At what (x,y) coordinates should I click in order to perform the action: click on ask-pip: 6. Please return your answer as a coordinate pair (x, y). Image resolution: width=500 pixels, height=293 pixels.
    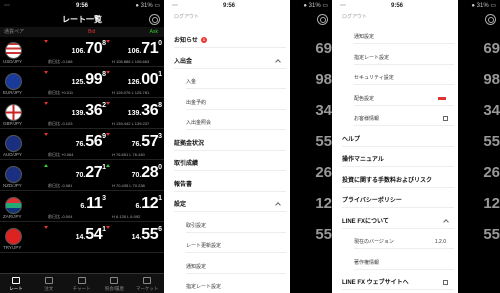
    Looking at the image, I should click on (160, 229).